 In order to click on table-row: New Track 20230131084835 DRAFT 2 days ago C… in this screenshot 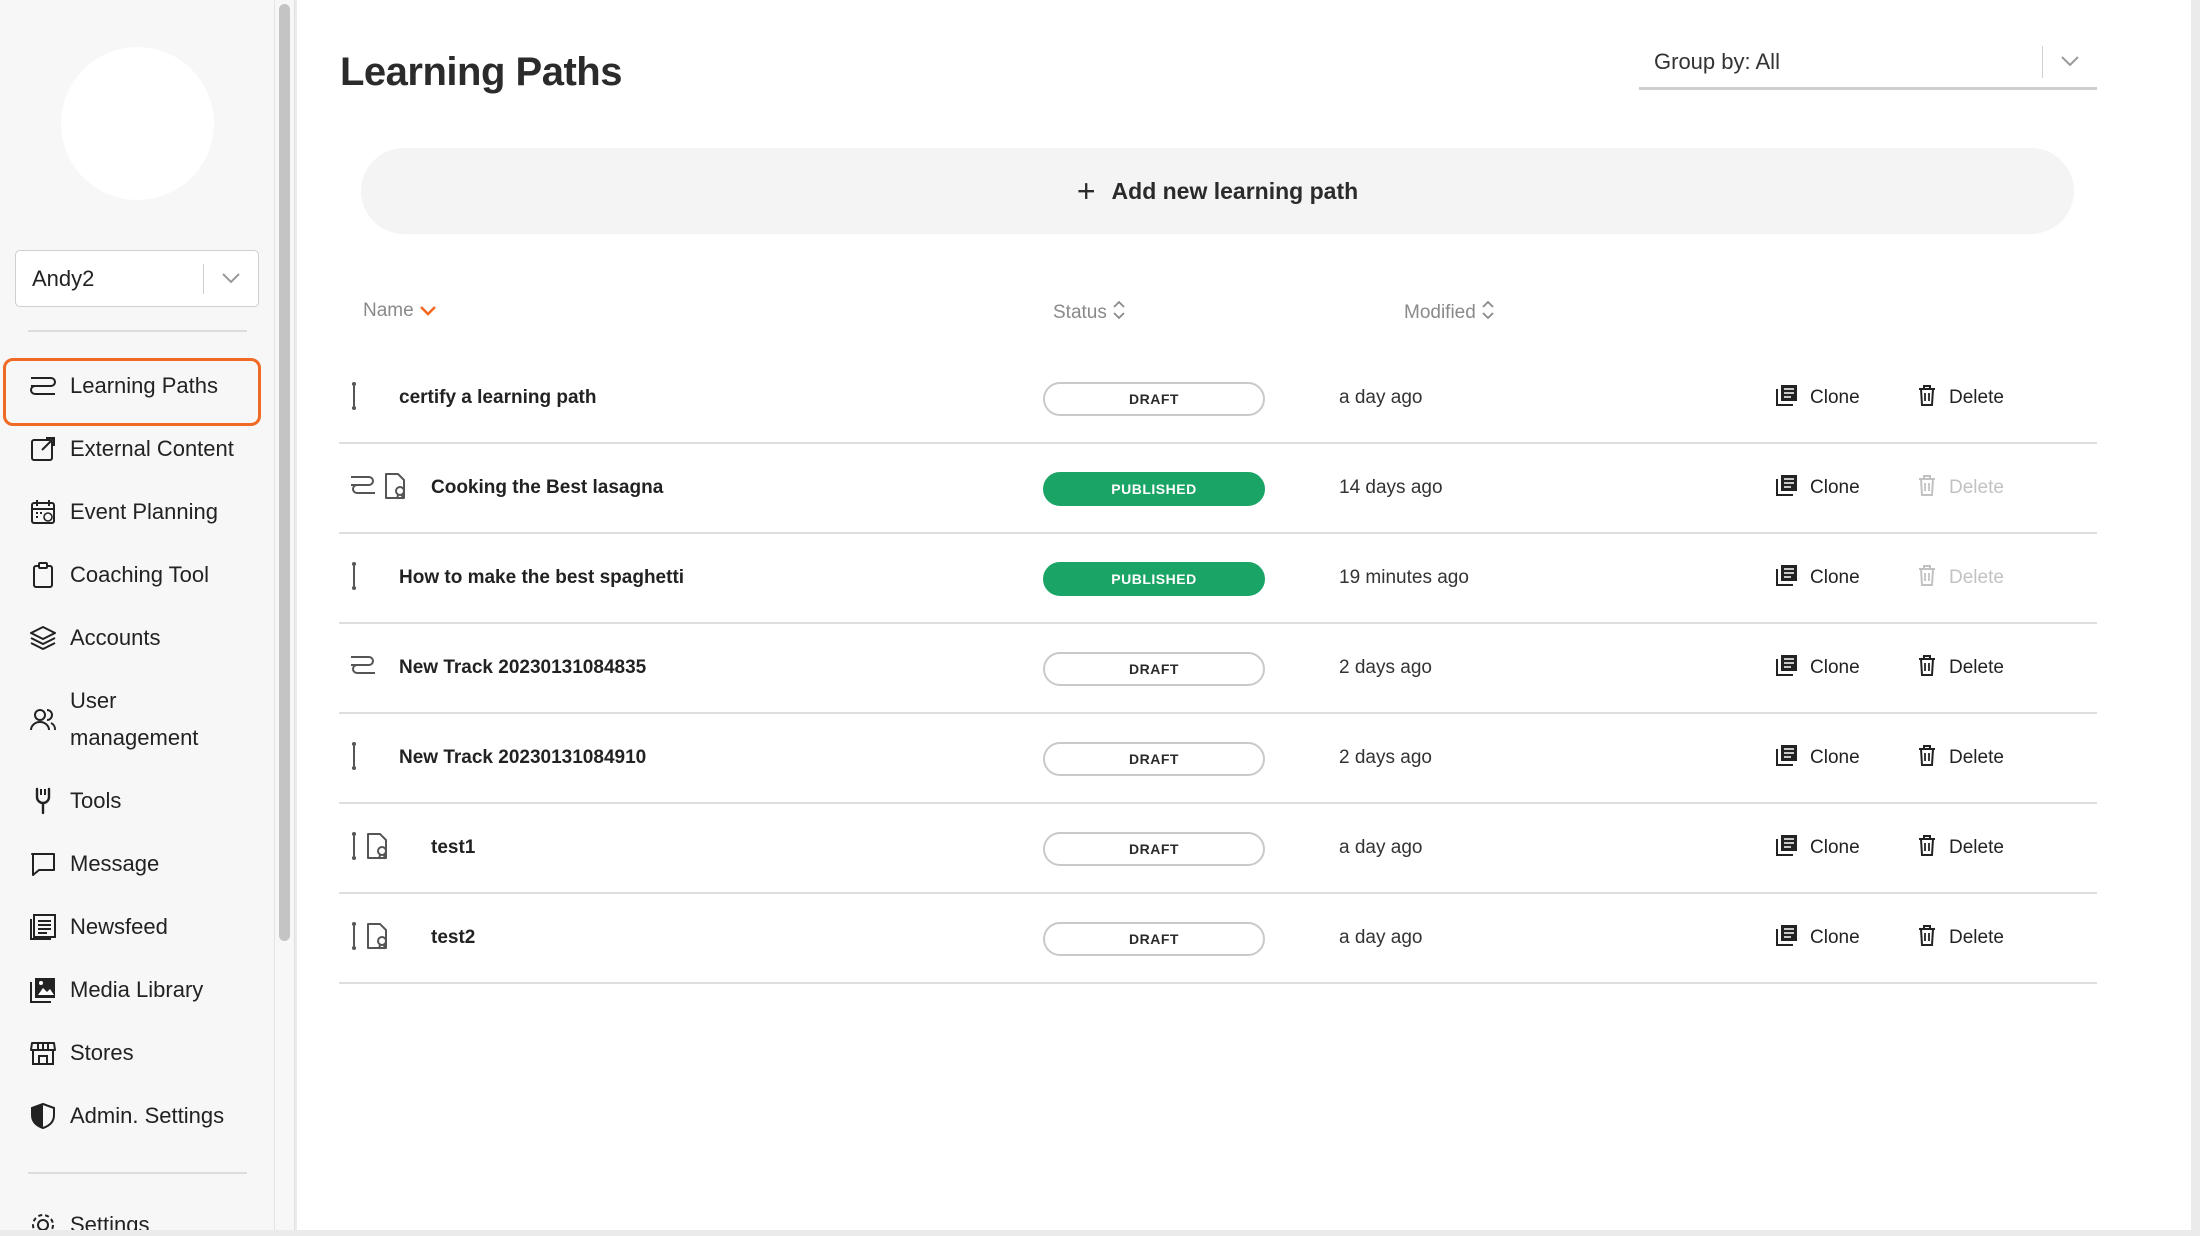, I will do `click(1218, 669)`.